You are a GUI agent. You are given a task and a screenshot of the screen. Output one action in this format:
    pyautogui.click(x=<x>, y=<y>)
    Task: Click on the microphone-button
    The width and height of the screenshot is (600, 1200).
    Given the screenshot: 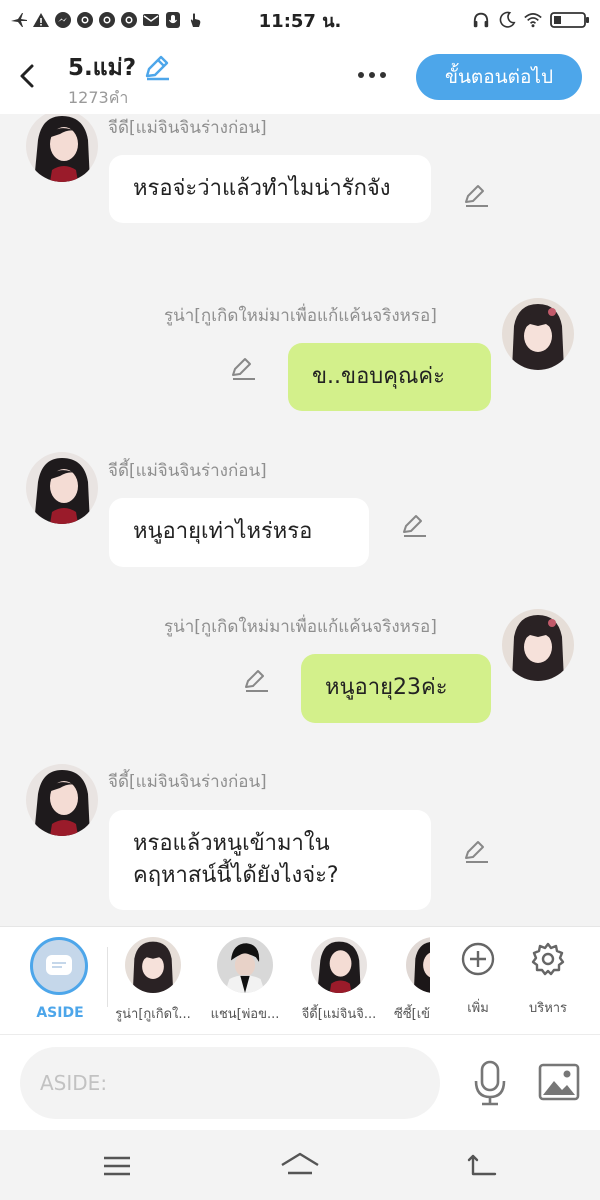 What is the action you would take?
    pyautogui.click(x=490, y=1083)
    